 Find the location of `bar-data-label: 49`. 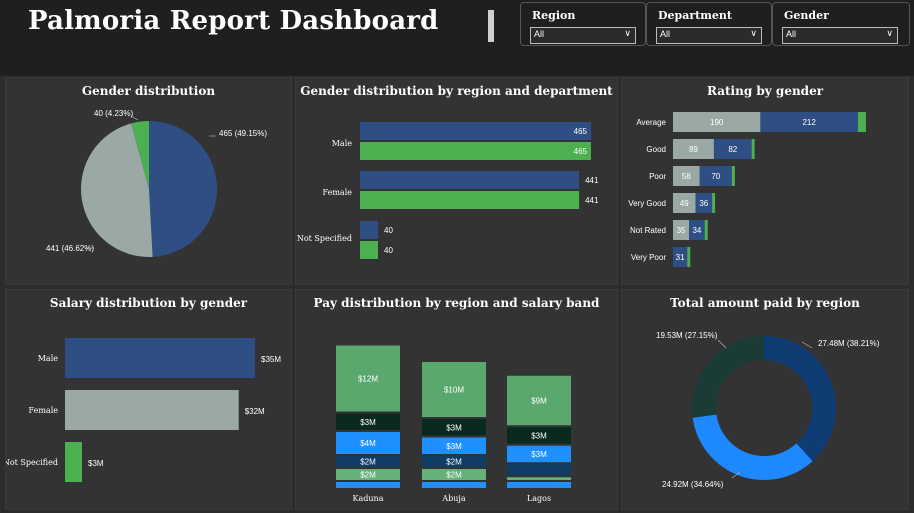

bar-data-label: 49 is located at coordinates (684, 203).